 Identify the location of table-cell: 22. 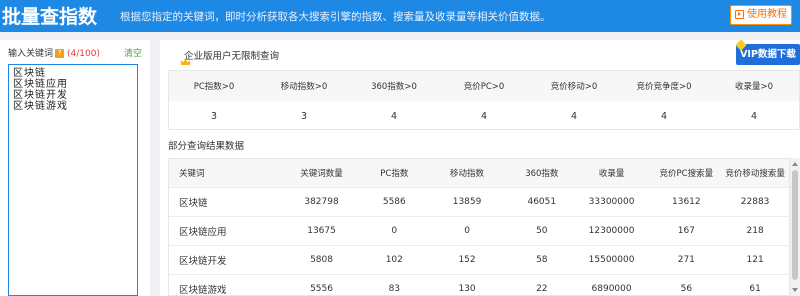
(542, 289).